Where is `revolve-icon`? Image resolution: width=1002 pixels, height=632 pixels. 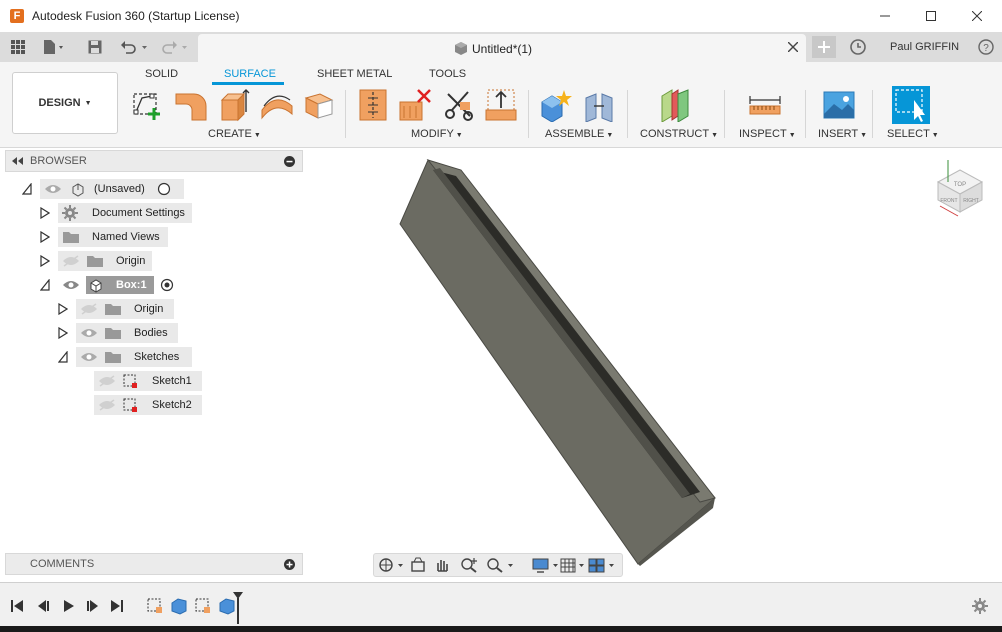 revolve-icon is located at coordinates (233, 105).